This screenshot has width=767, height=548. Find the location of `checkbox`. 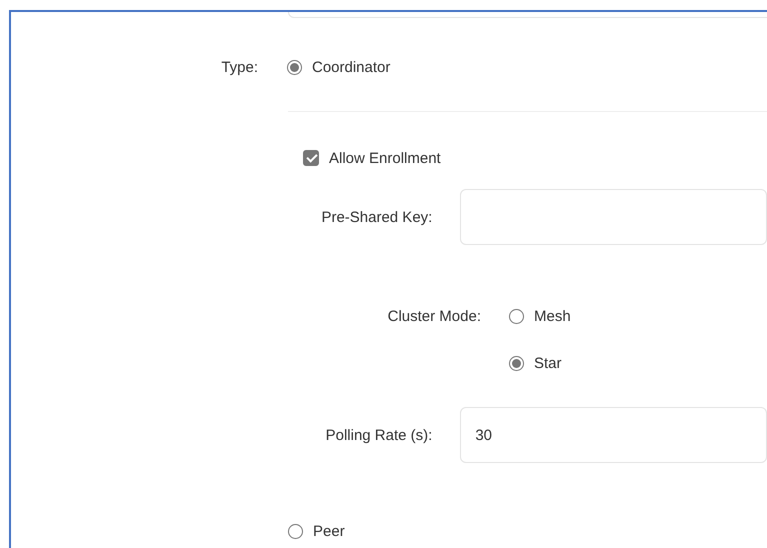

checkbox is located at coordinates (311, 158).